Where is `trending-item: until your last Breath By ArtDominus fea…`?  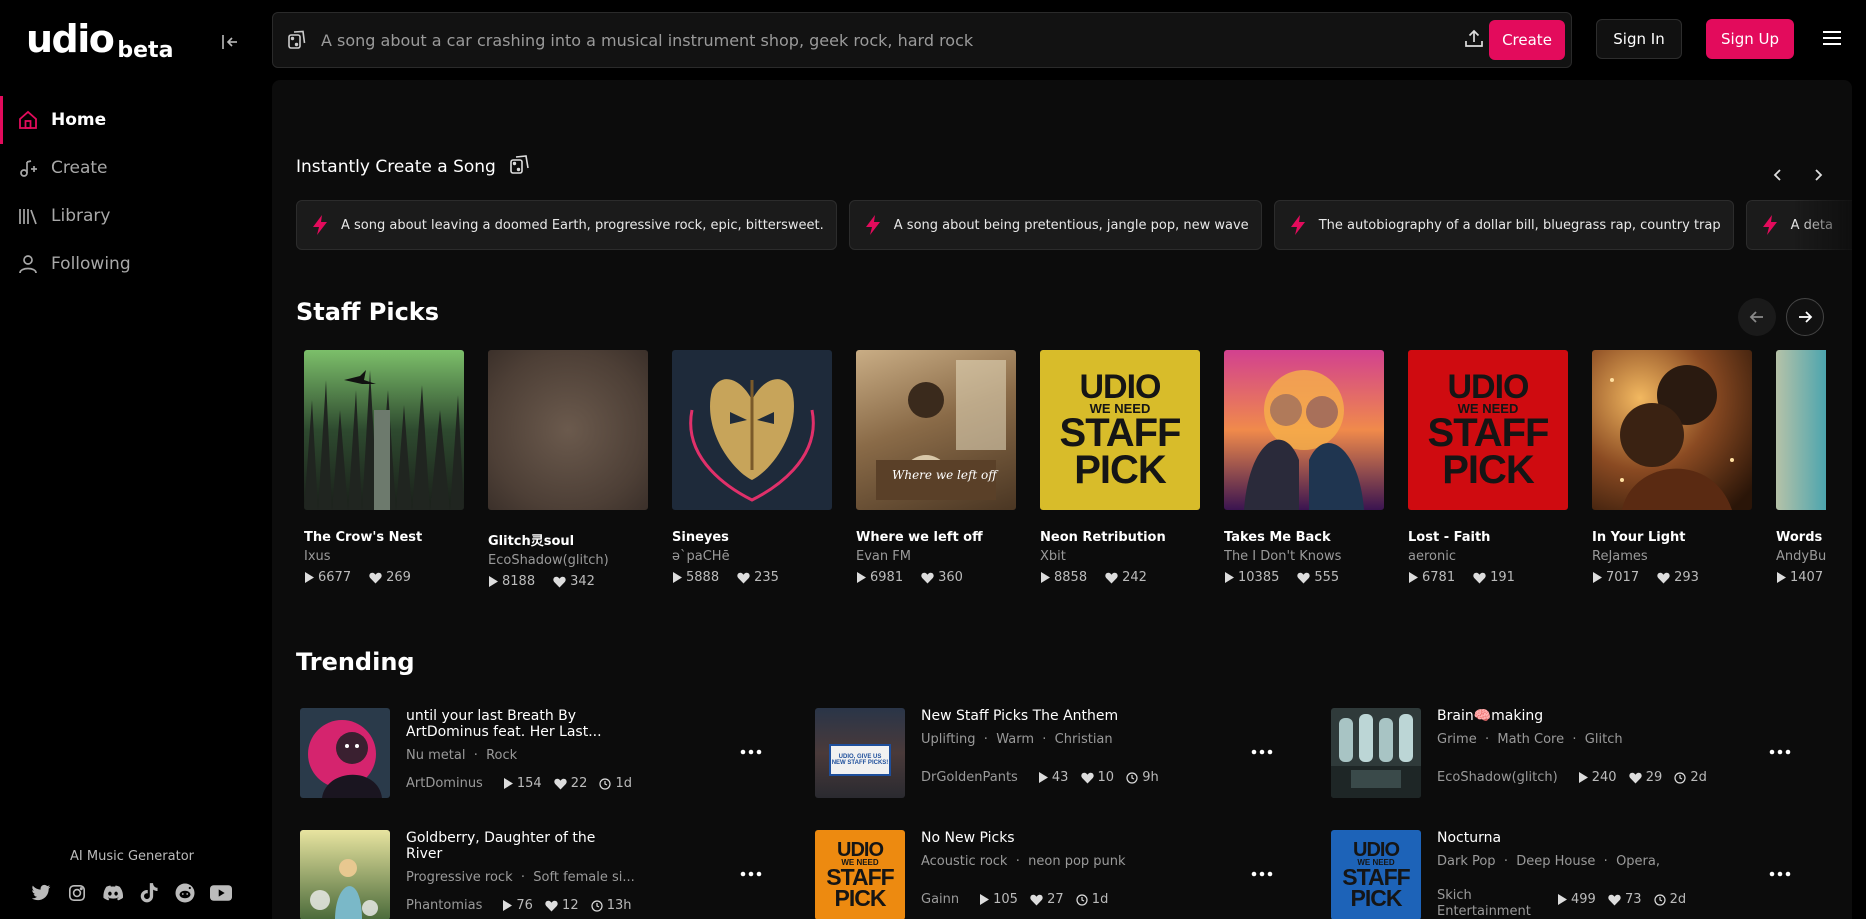
trending-item: until your last Breath By ArtDominus fea… is located at coordinates (535, 754).